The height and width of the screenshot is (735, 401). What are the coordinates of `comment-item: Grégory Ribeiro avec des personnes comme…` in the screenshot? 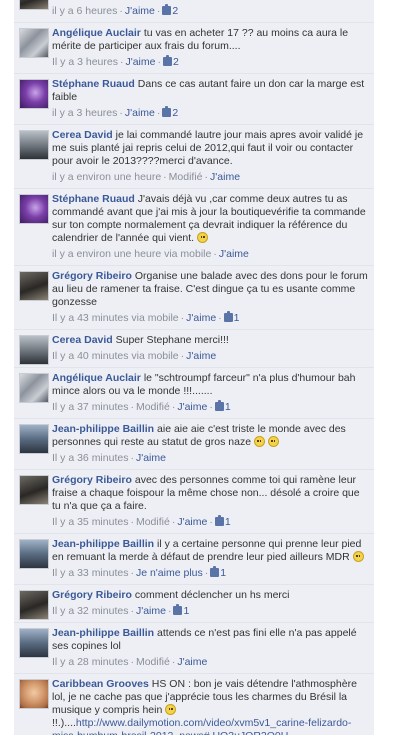 It's located at (194, 502).